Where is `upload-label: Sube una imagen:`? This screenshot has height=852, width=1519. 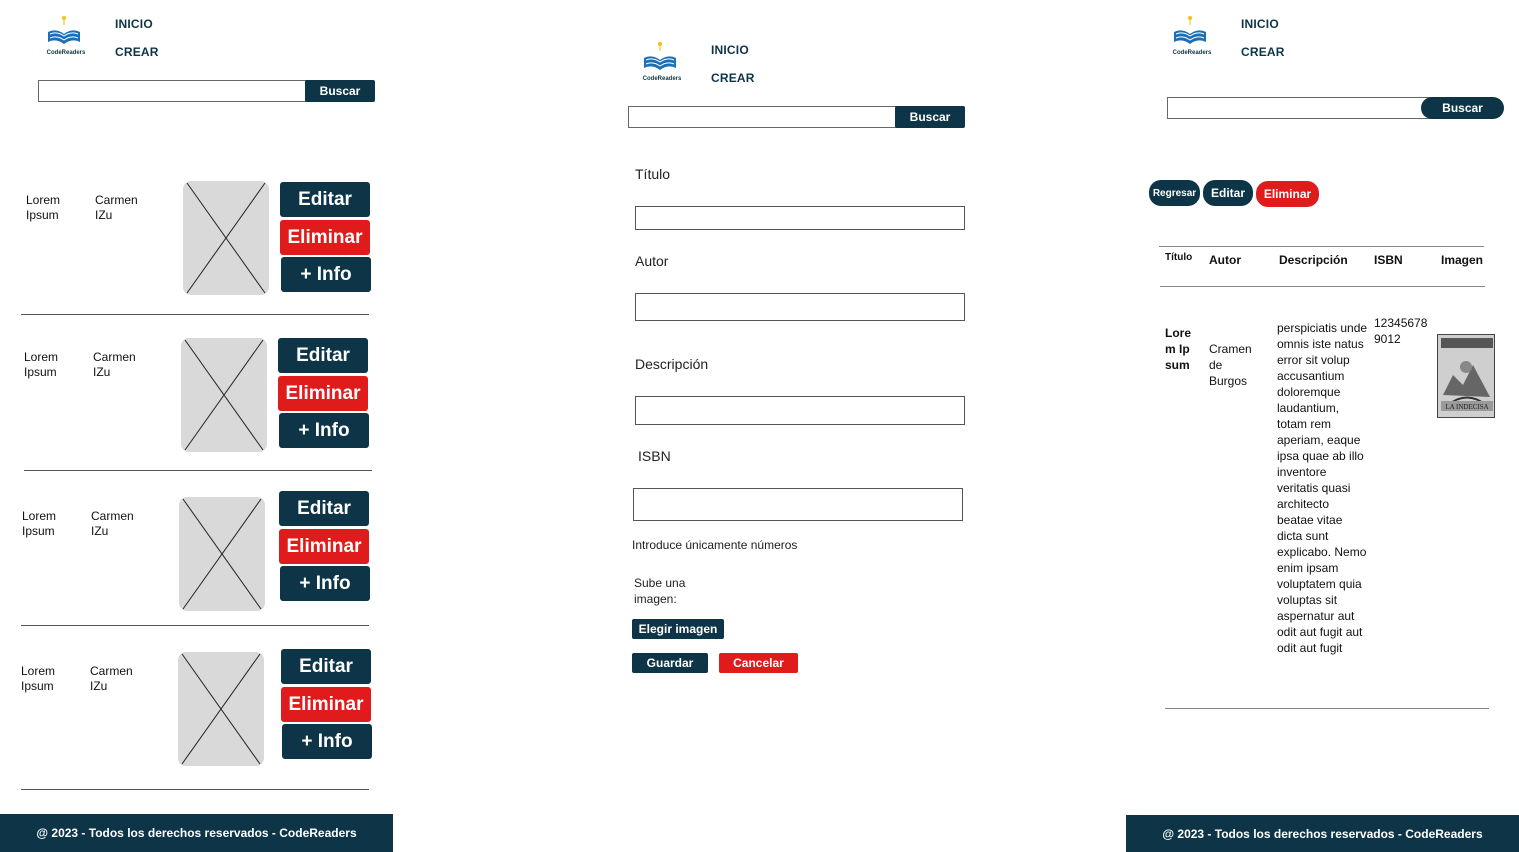 upload-label: Sube una imagen: is located at coordinates (660, 591).